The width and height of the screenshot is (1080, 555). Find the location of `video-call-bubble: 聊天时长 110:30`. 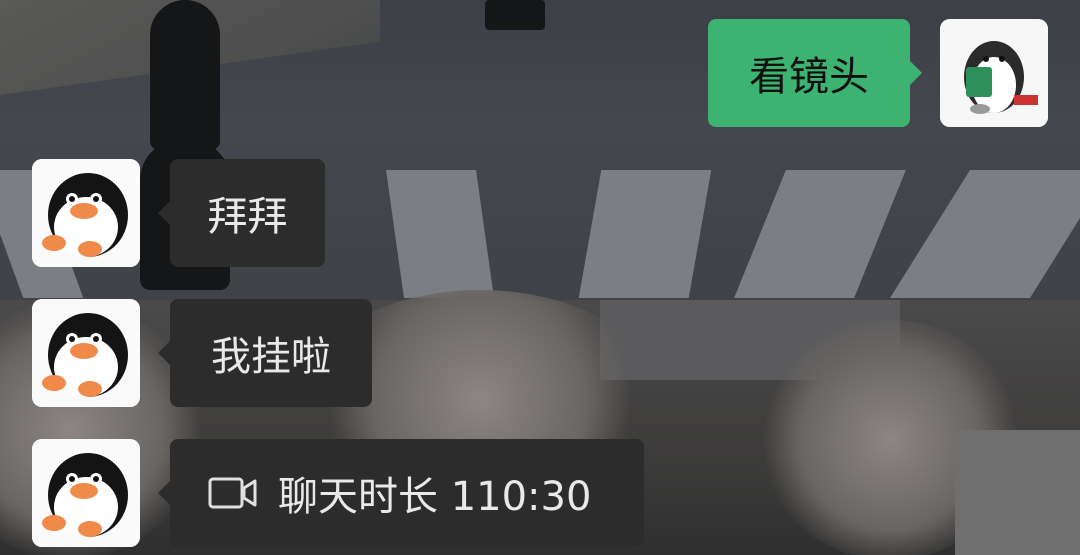

video-call-bubble: 聊天时长 110:30 is located at coordinates (401, 493).